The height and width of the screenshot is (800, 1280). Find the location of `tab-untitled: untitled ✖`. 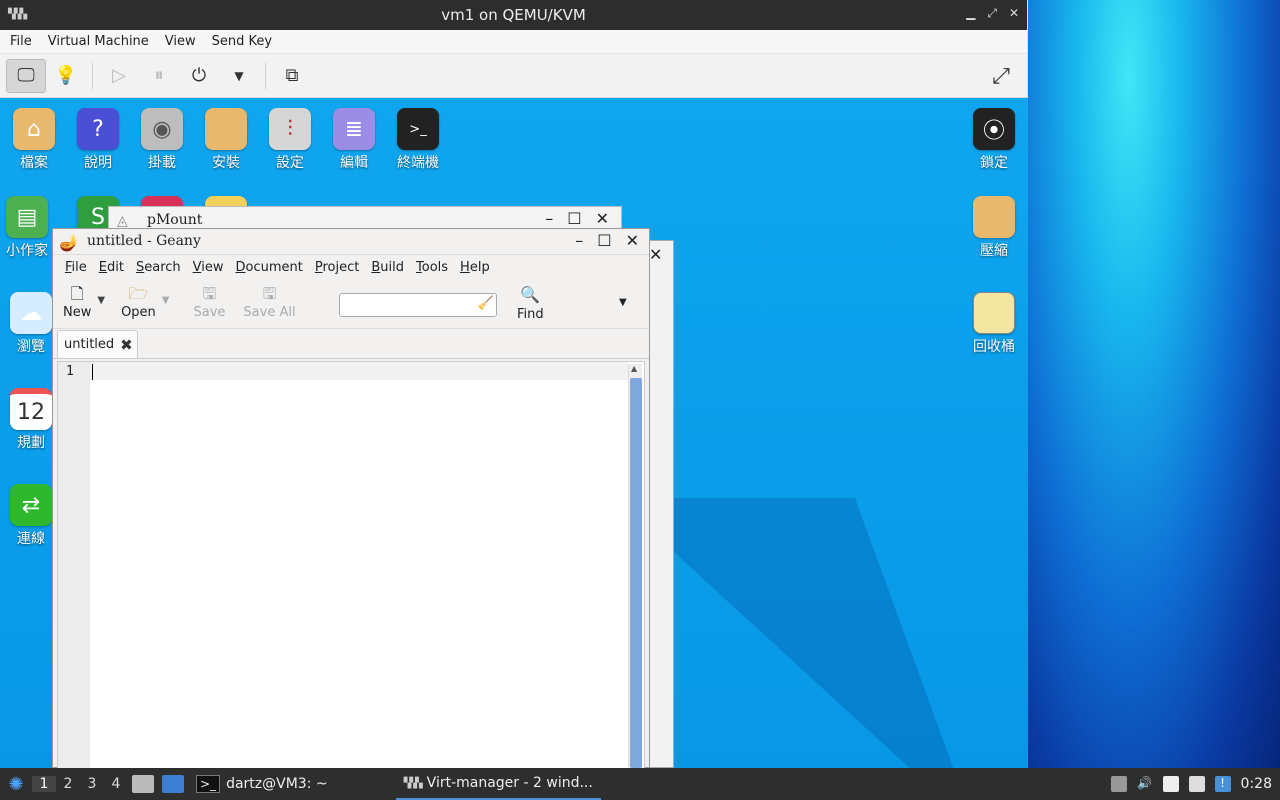

tab-untitled: untitled ✖ is located at coordinates (97, 344).